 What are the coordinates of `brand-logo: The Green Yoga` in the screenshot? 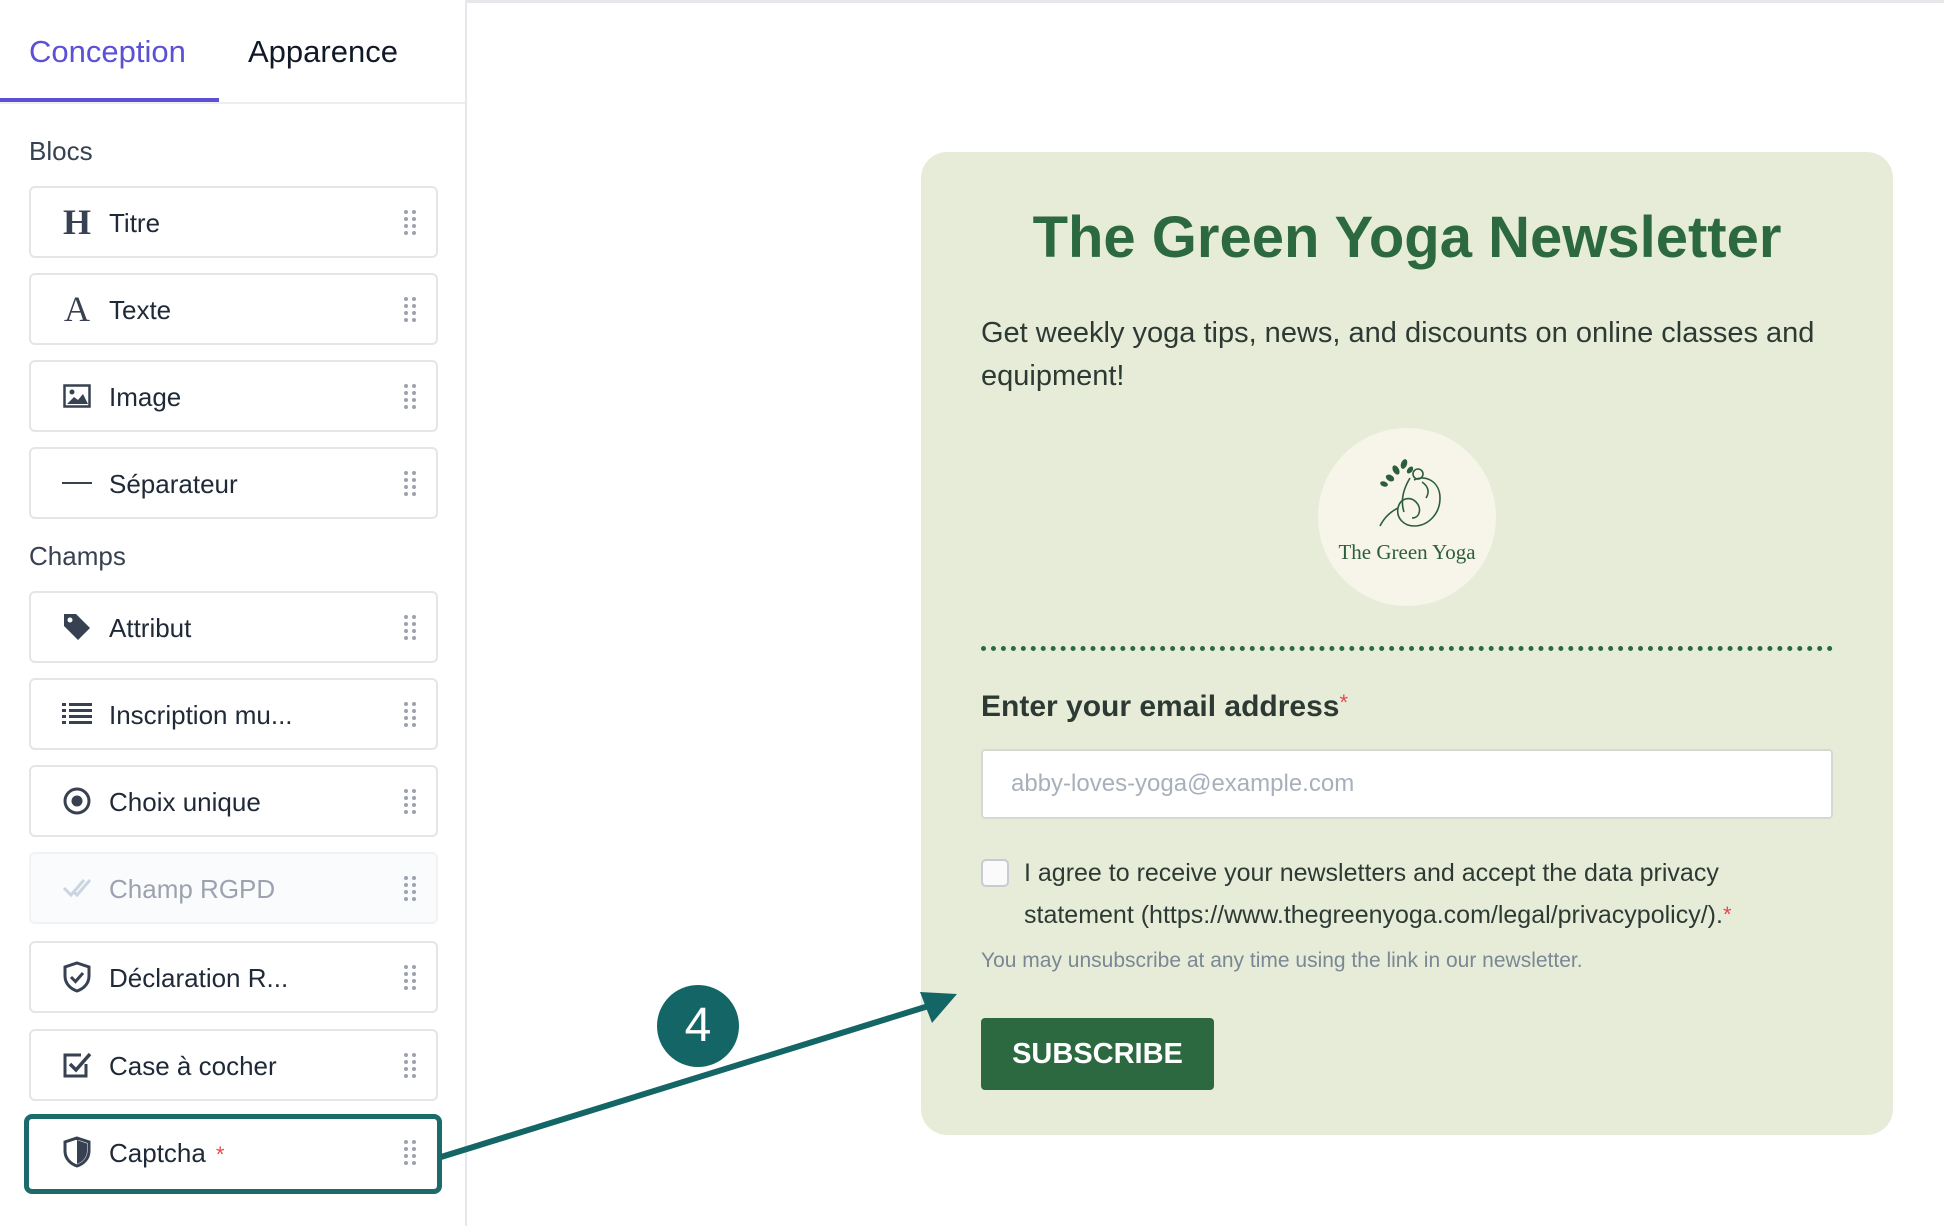 It's located at (1407, 517).